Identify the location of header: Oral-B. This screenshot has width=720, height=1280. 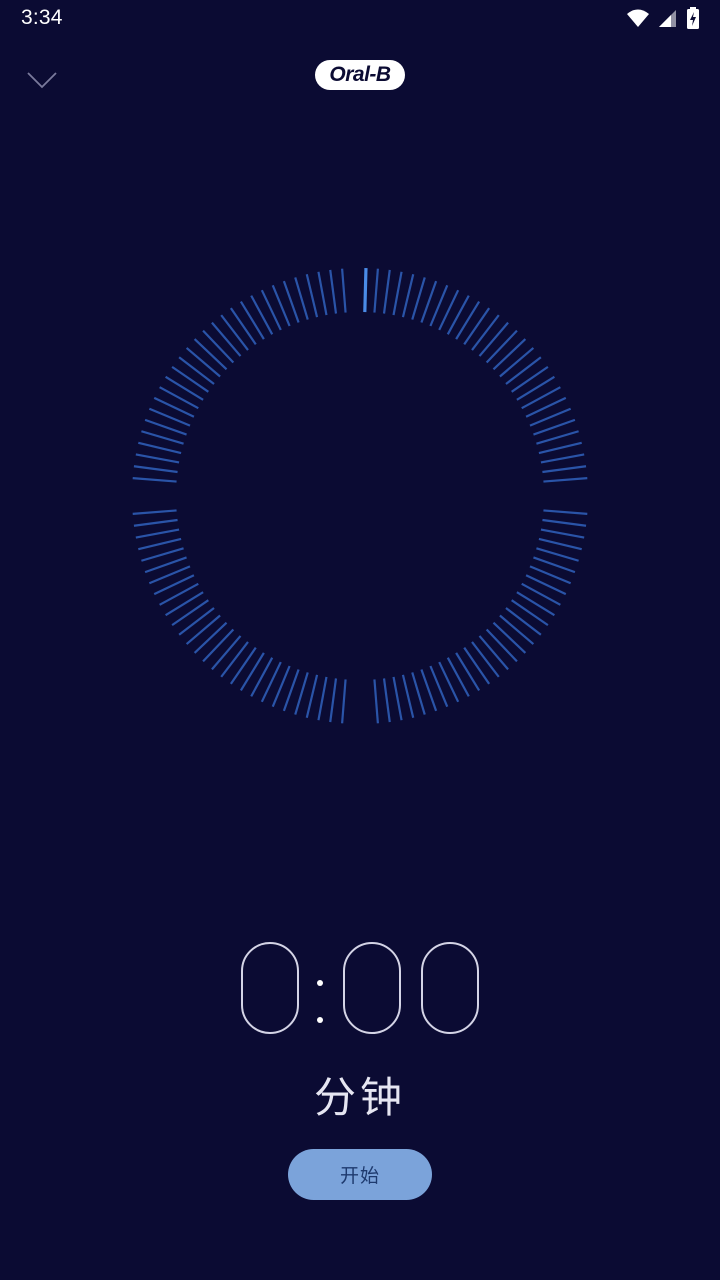
(360, 78).